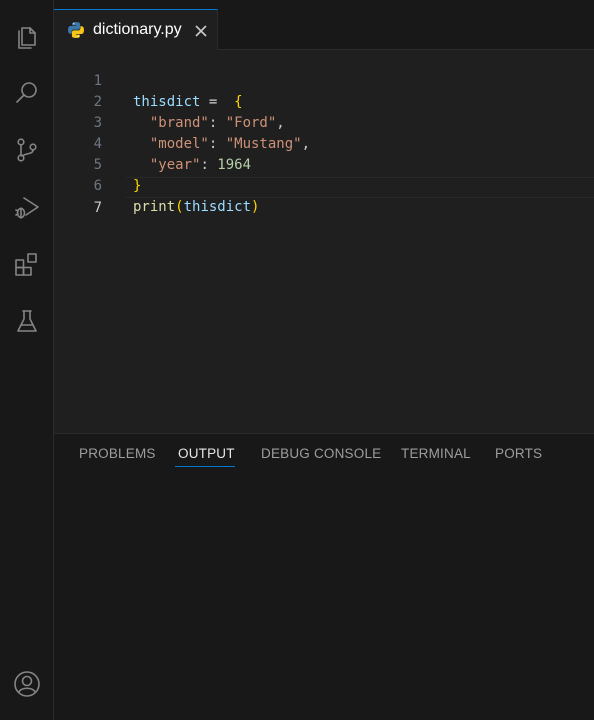  Describe the element at coordinates (321, 457) in the screenshot. I see `tab-debug-console: DEBUG CONSOLE` at that location.